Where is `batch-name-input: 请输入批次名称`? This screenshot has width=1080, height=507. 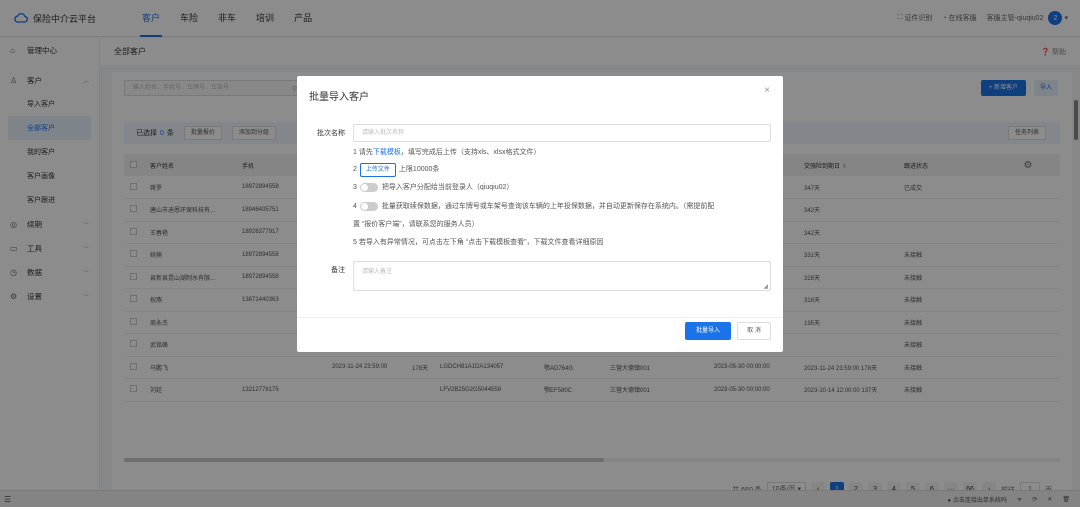 batch-name-input: 请输入批次名称 is located at coordinates (562, 133).